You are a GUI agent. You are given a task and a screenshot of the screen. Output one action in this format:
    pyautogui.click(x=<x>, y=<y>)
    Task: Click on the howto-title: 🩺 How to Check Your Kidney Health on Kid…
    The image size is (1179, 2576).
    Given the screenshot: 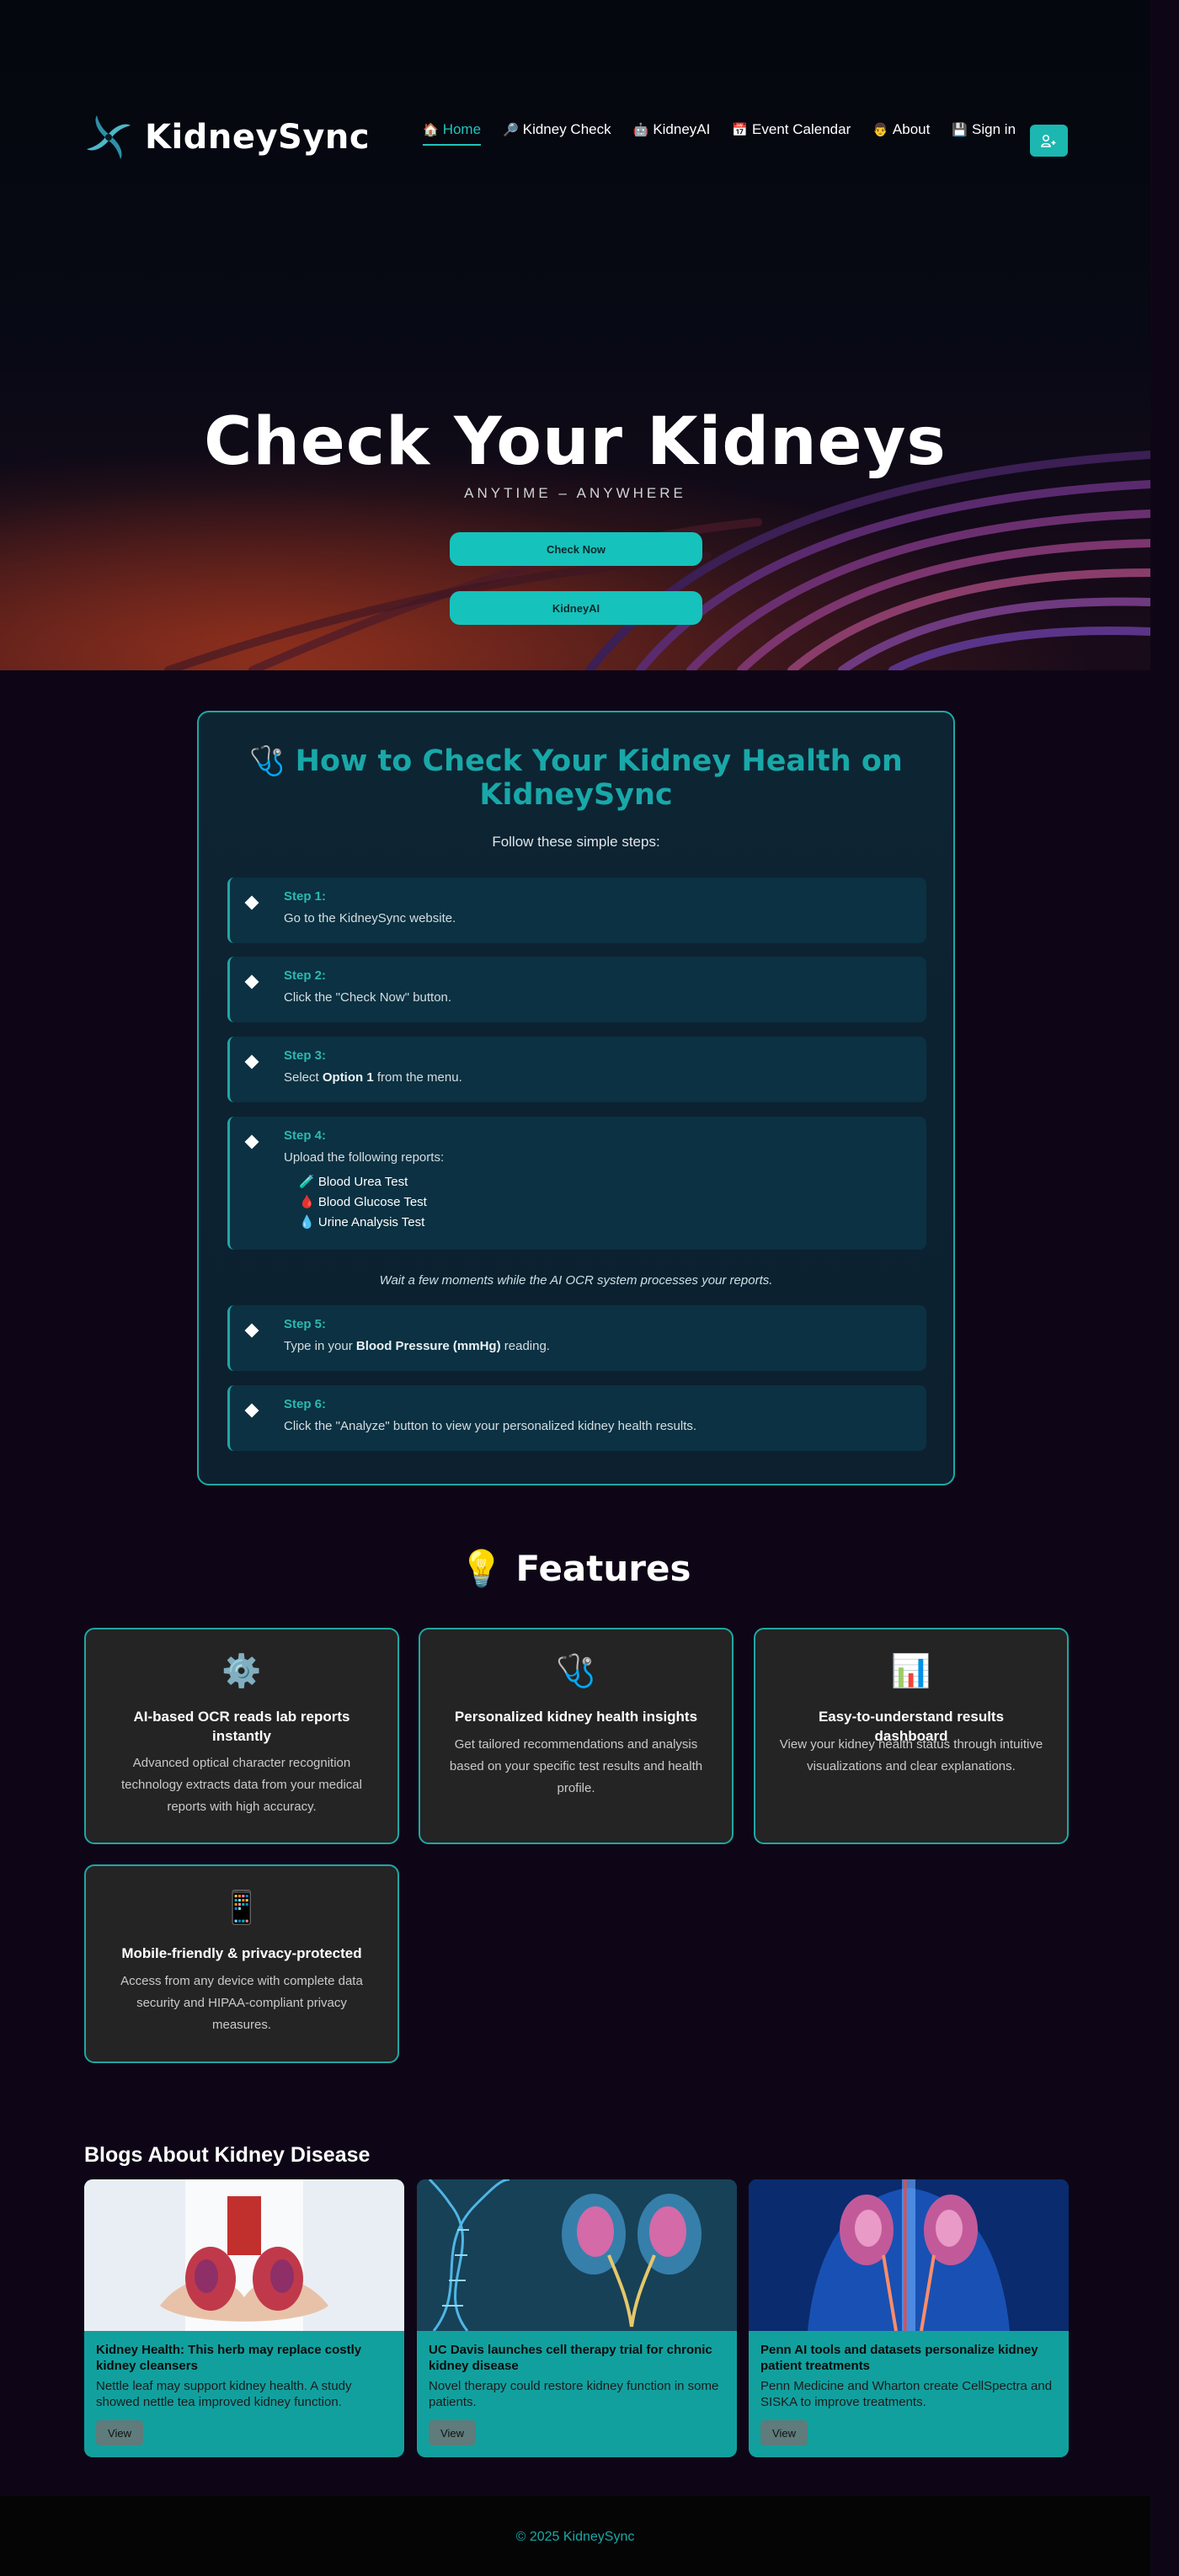 What is the action you would take?
    pyautogui.click(x=576, y=778)
    